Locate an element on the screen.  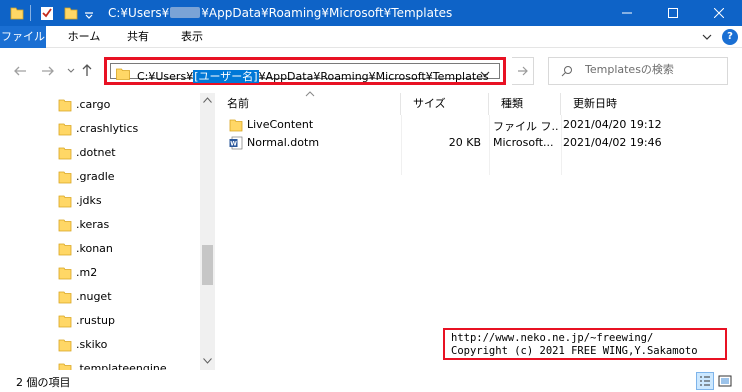
scrollbar-thumb is located at coordinates (207, 265).